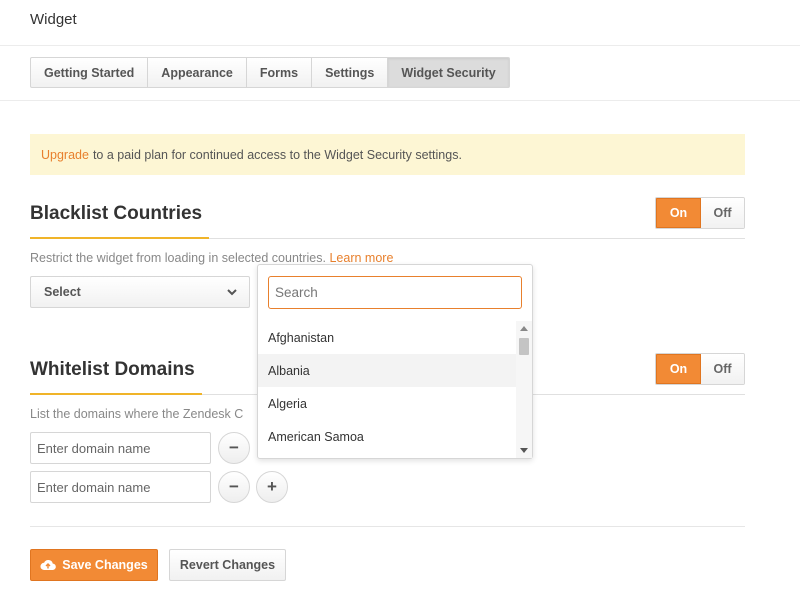  I want to click on tab-forms: Forms, so click(279, 72).